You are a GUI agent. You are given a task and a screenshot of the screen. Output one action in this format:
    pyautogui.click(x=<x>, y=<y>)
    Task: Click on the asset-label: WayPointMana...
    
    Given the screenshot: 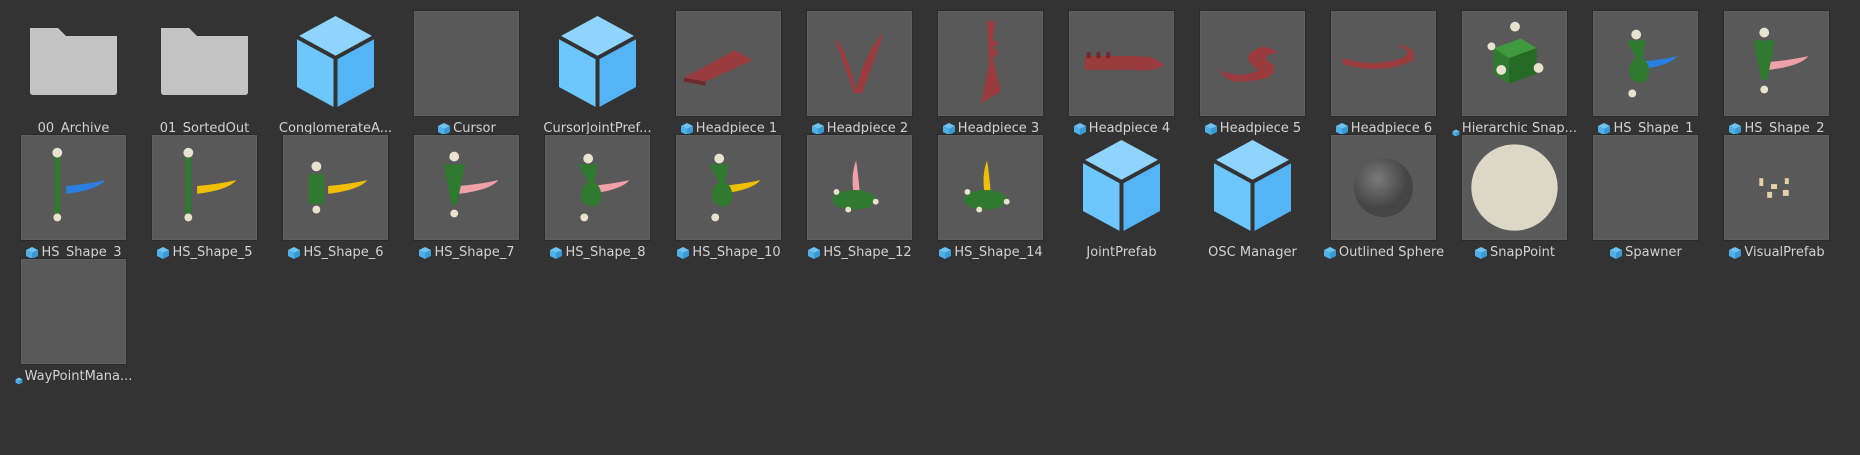 What is the action you would take?
    pyautogui.click(x=73, y=377)
    